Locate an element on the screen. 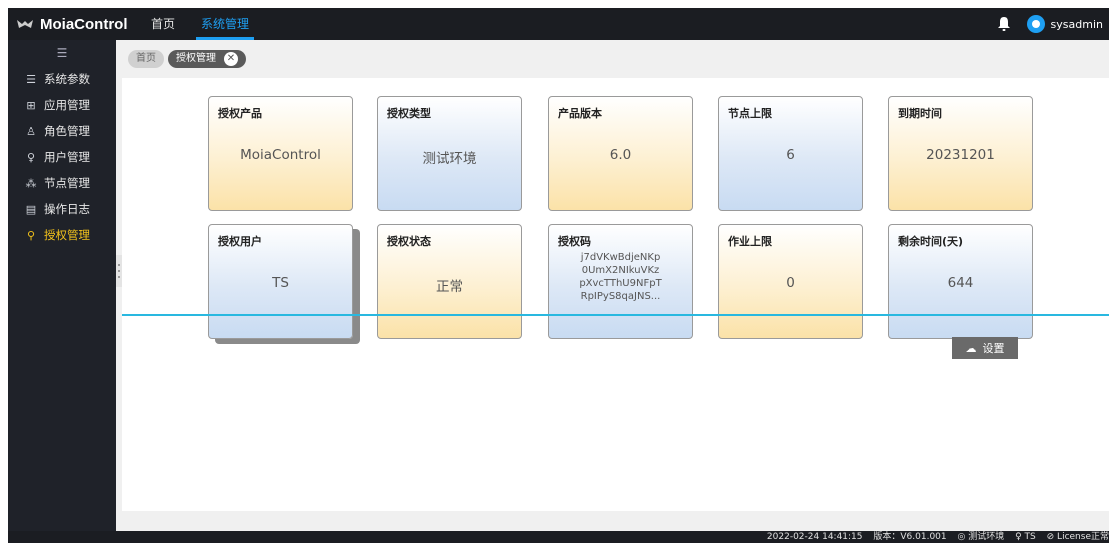 Image resolution: width=1109 pixels, height=543 pixels. section-divider is located at coordinates (615, 315).